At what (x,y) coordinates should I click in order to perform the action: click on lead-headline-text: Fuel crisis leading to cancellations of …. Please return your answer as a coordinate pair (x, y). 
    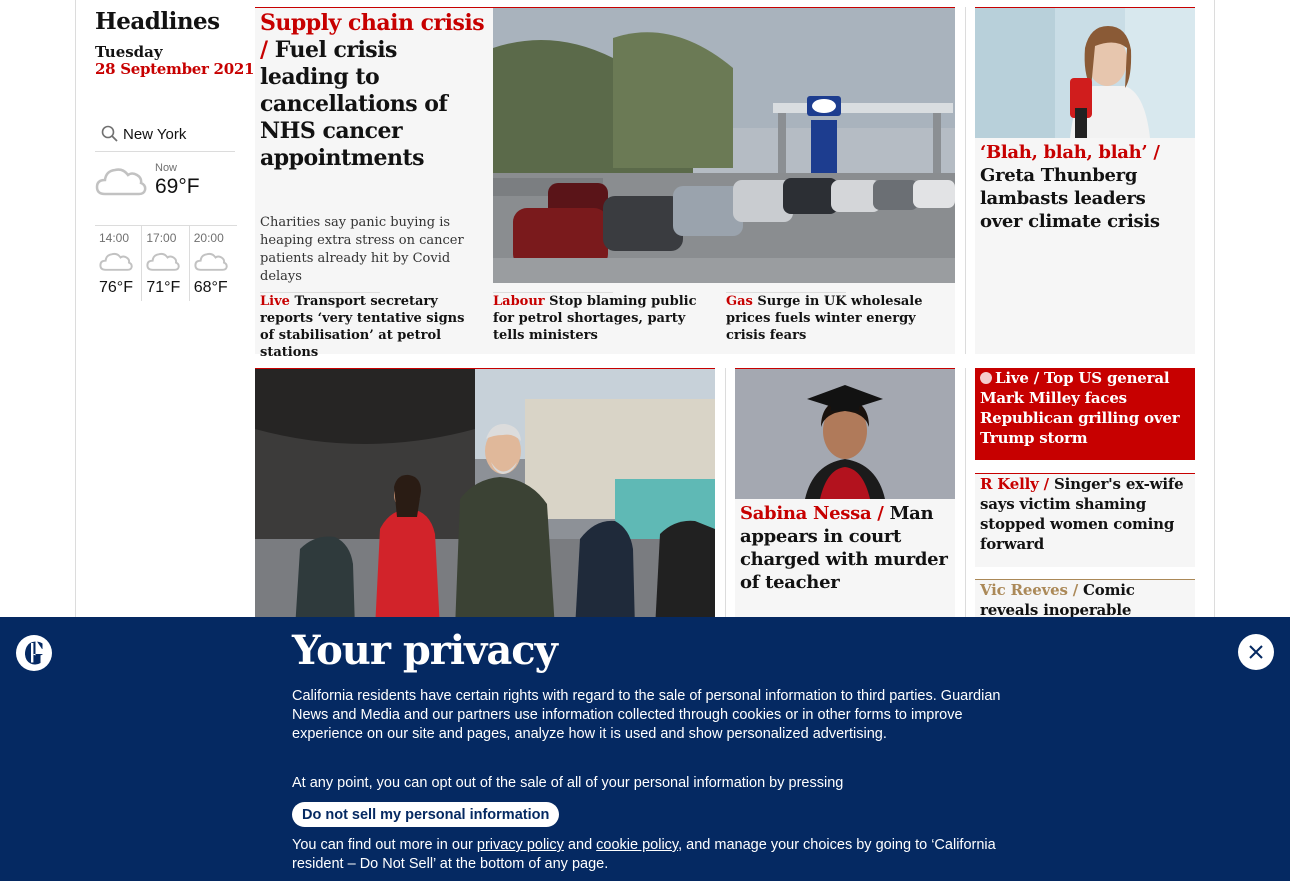
    Looking at the image, I should click on (354, 104).